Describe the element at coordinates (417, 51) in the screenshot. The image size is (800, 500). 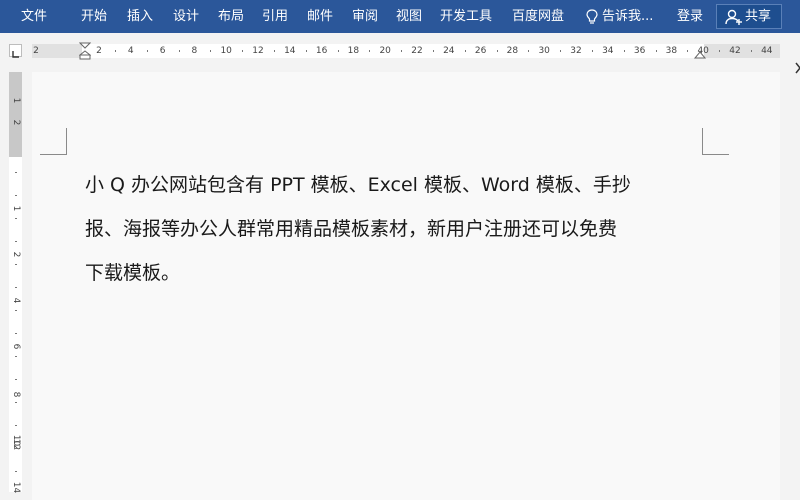
I see `ruler-label: 22` at that location.